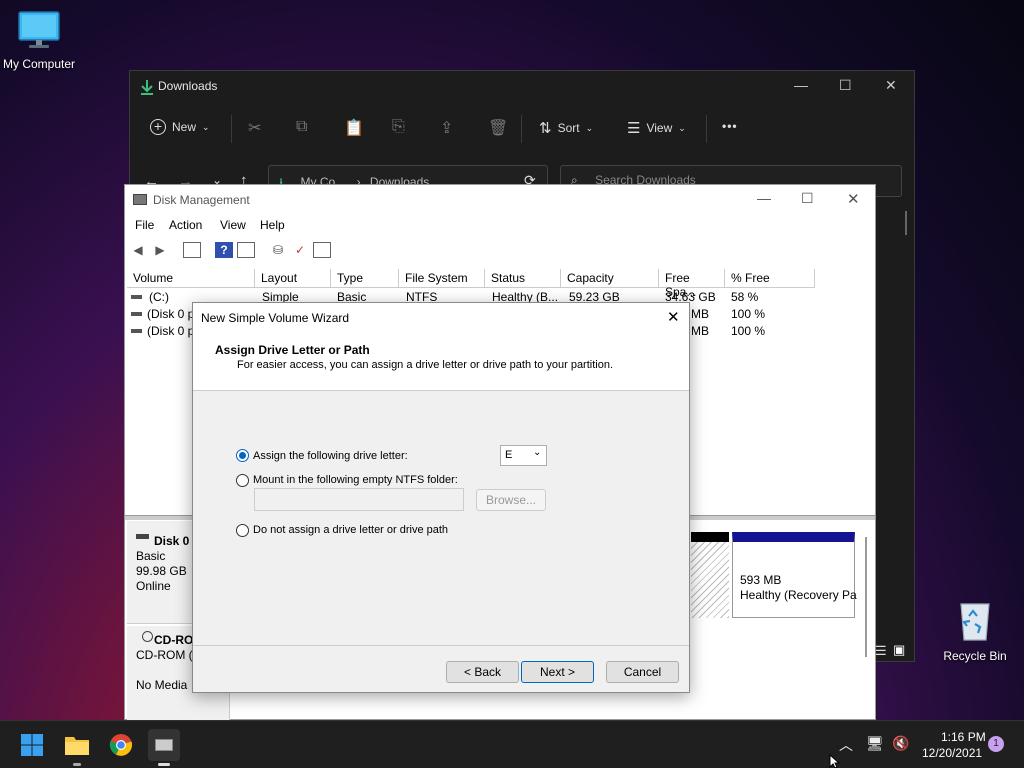 The height and width of the screenshot is (768, 1024). Describe the element at coordinates (191, 278) in the screenshot. I see `column-volume: Volume` at that location.